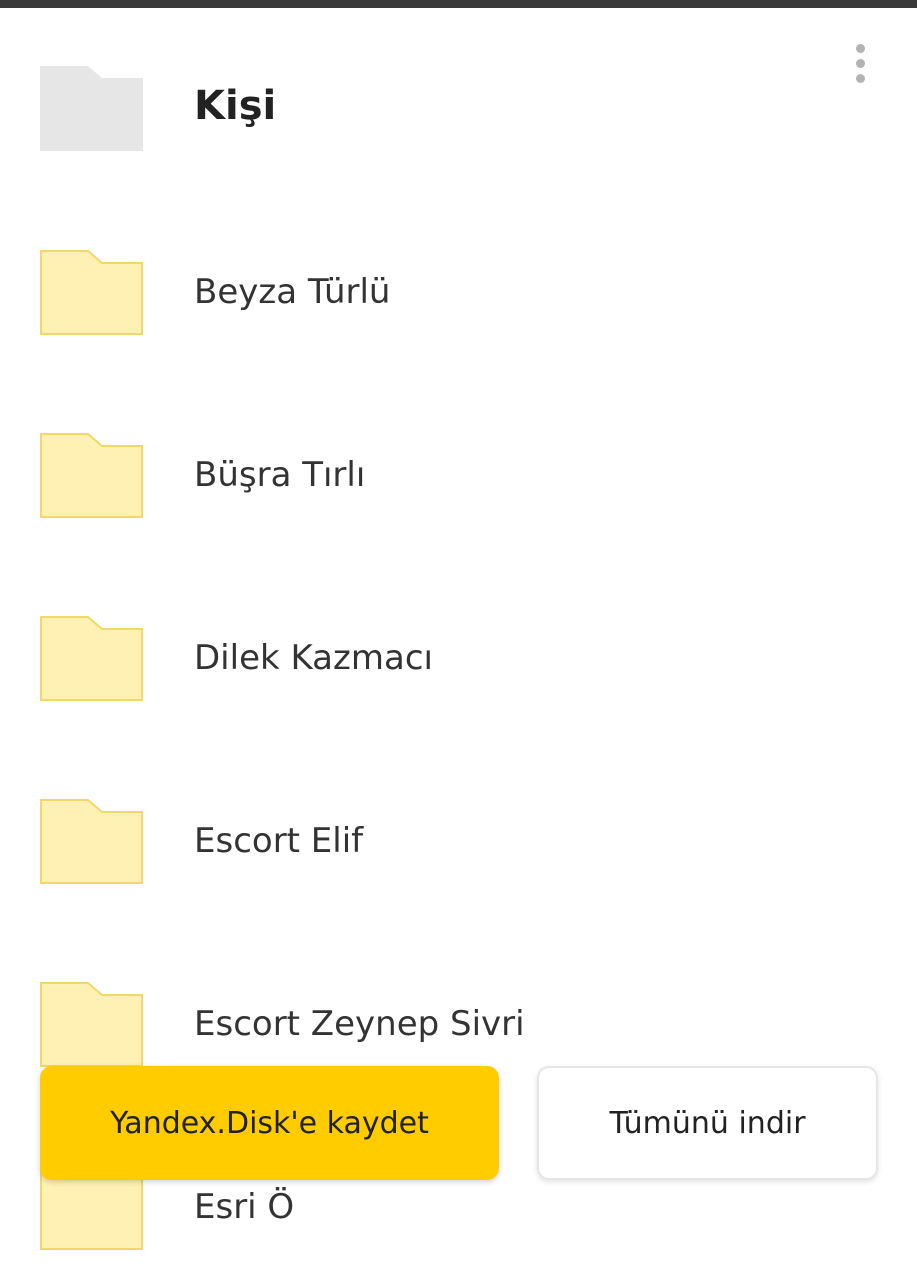 The image size is (917, 1285). What do you see at coordinates (280, 475) in the screenshot?
I see `folder-name: Büşra Tırlı` at bounding box center [280, 475].